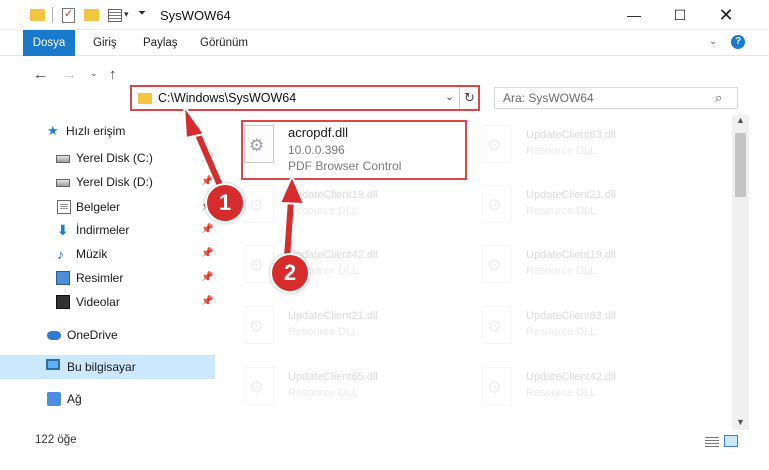 This screenshot has width=769, height=470. Describe the element at coordinates (740, 272) in the screenshot. I see `vertical-scrollbar: ▲ ▼` at that location.